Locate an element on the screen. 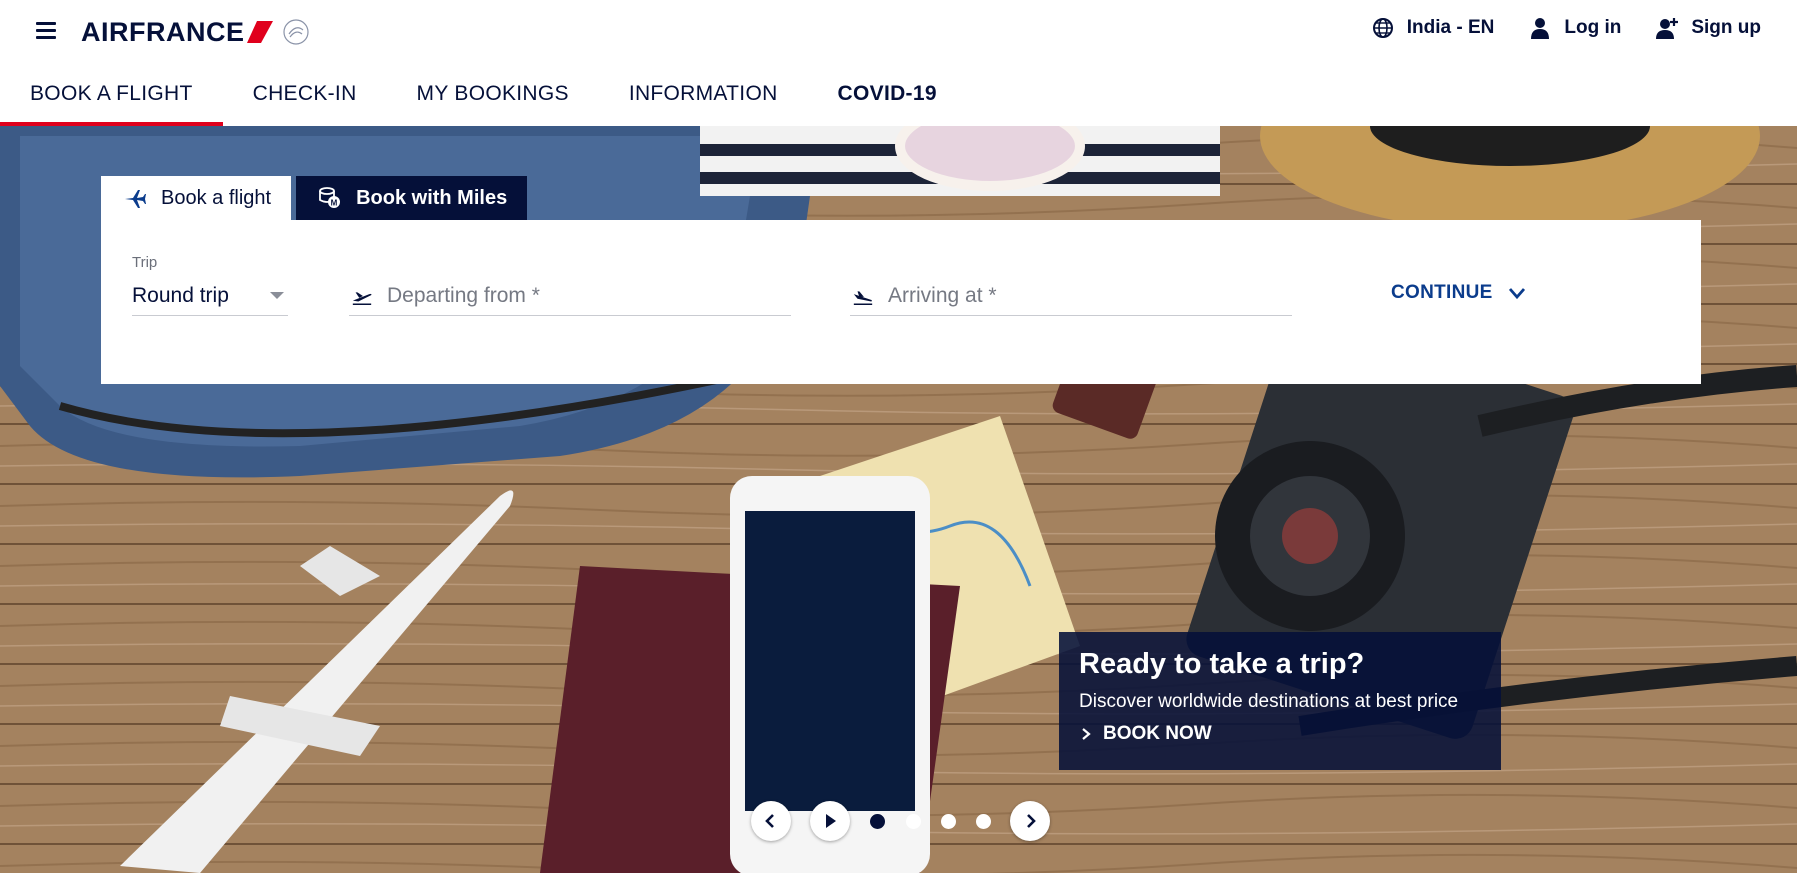 This screenshot has height=873, width=1797. carousel-play-button is located at coordinates (830, 821).